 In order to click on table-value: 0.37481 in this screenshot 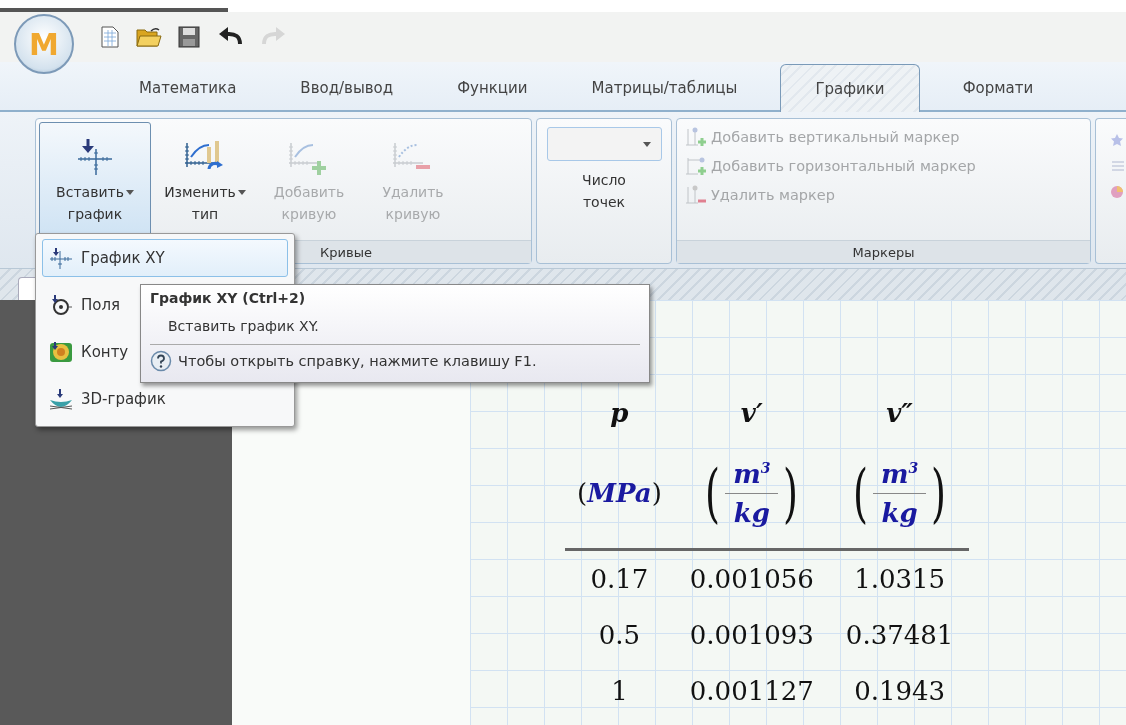, I will do `click(899, 635)`.